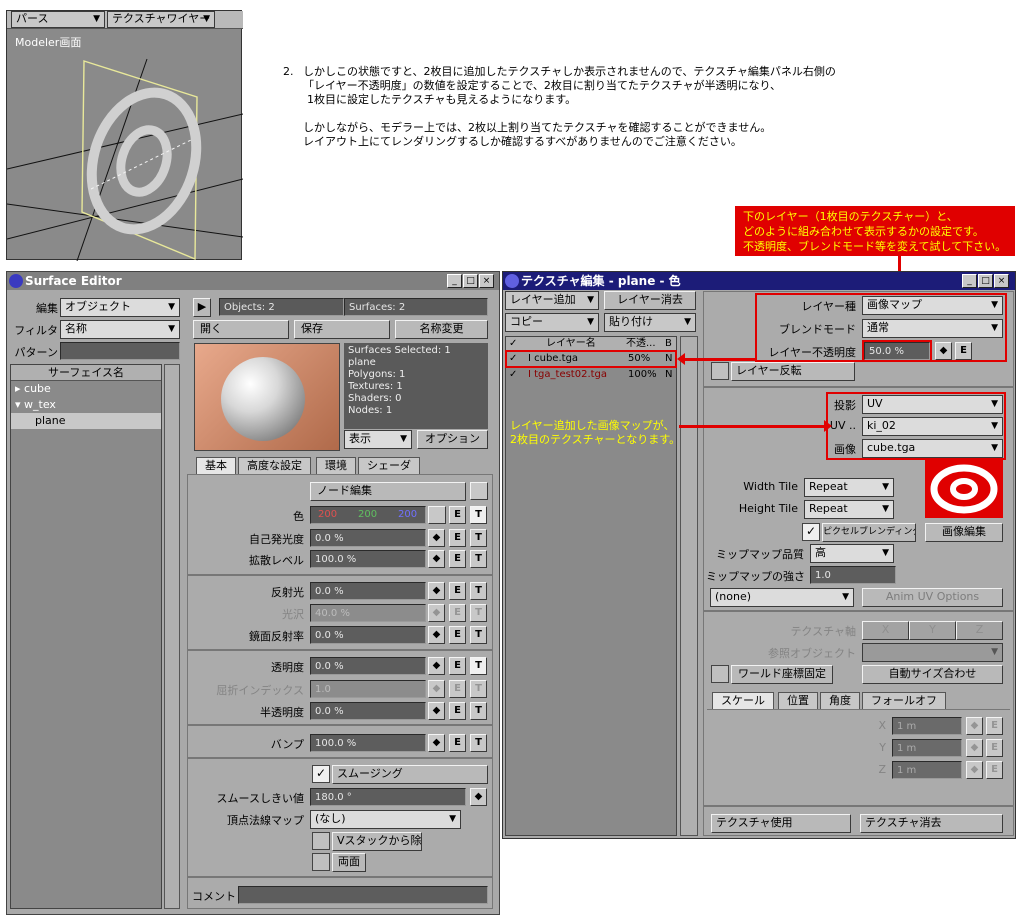 This screenshot has width=1028, height=922. I want to click on pixel-blending-checkbox: ✓, so click(811, 532).